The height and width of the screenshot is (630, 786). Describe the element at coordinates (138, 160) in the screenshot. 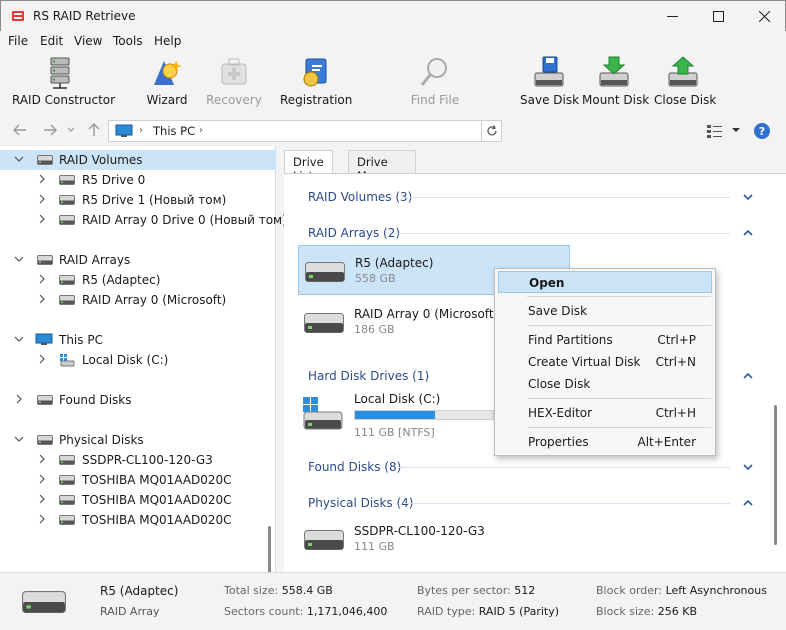

I see `tree-item-raid-volumes: RAID Volumes` at that location.